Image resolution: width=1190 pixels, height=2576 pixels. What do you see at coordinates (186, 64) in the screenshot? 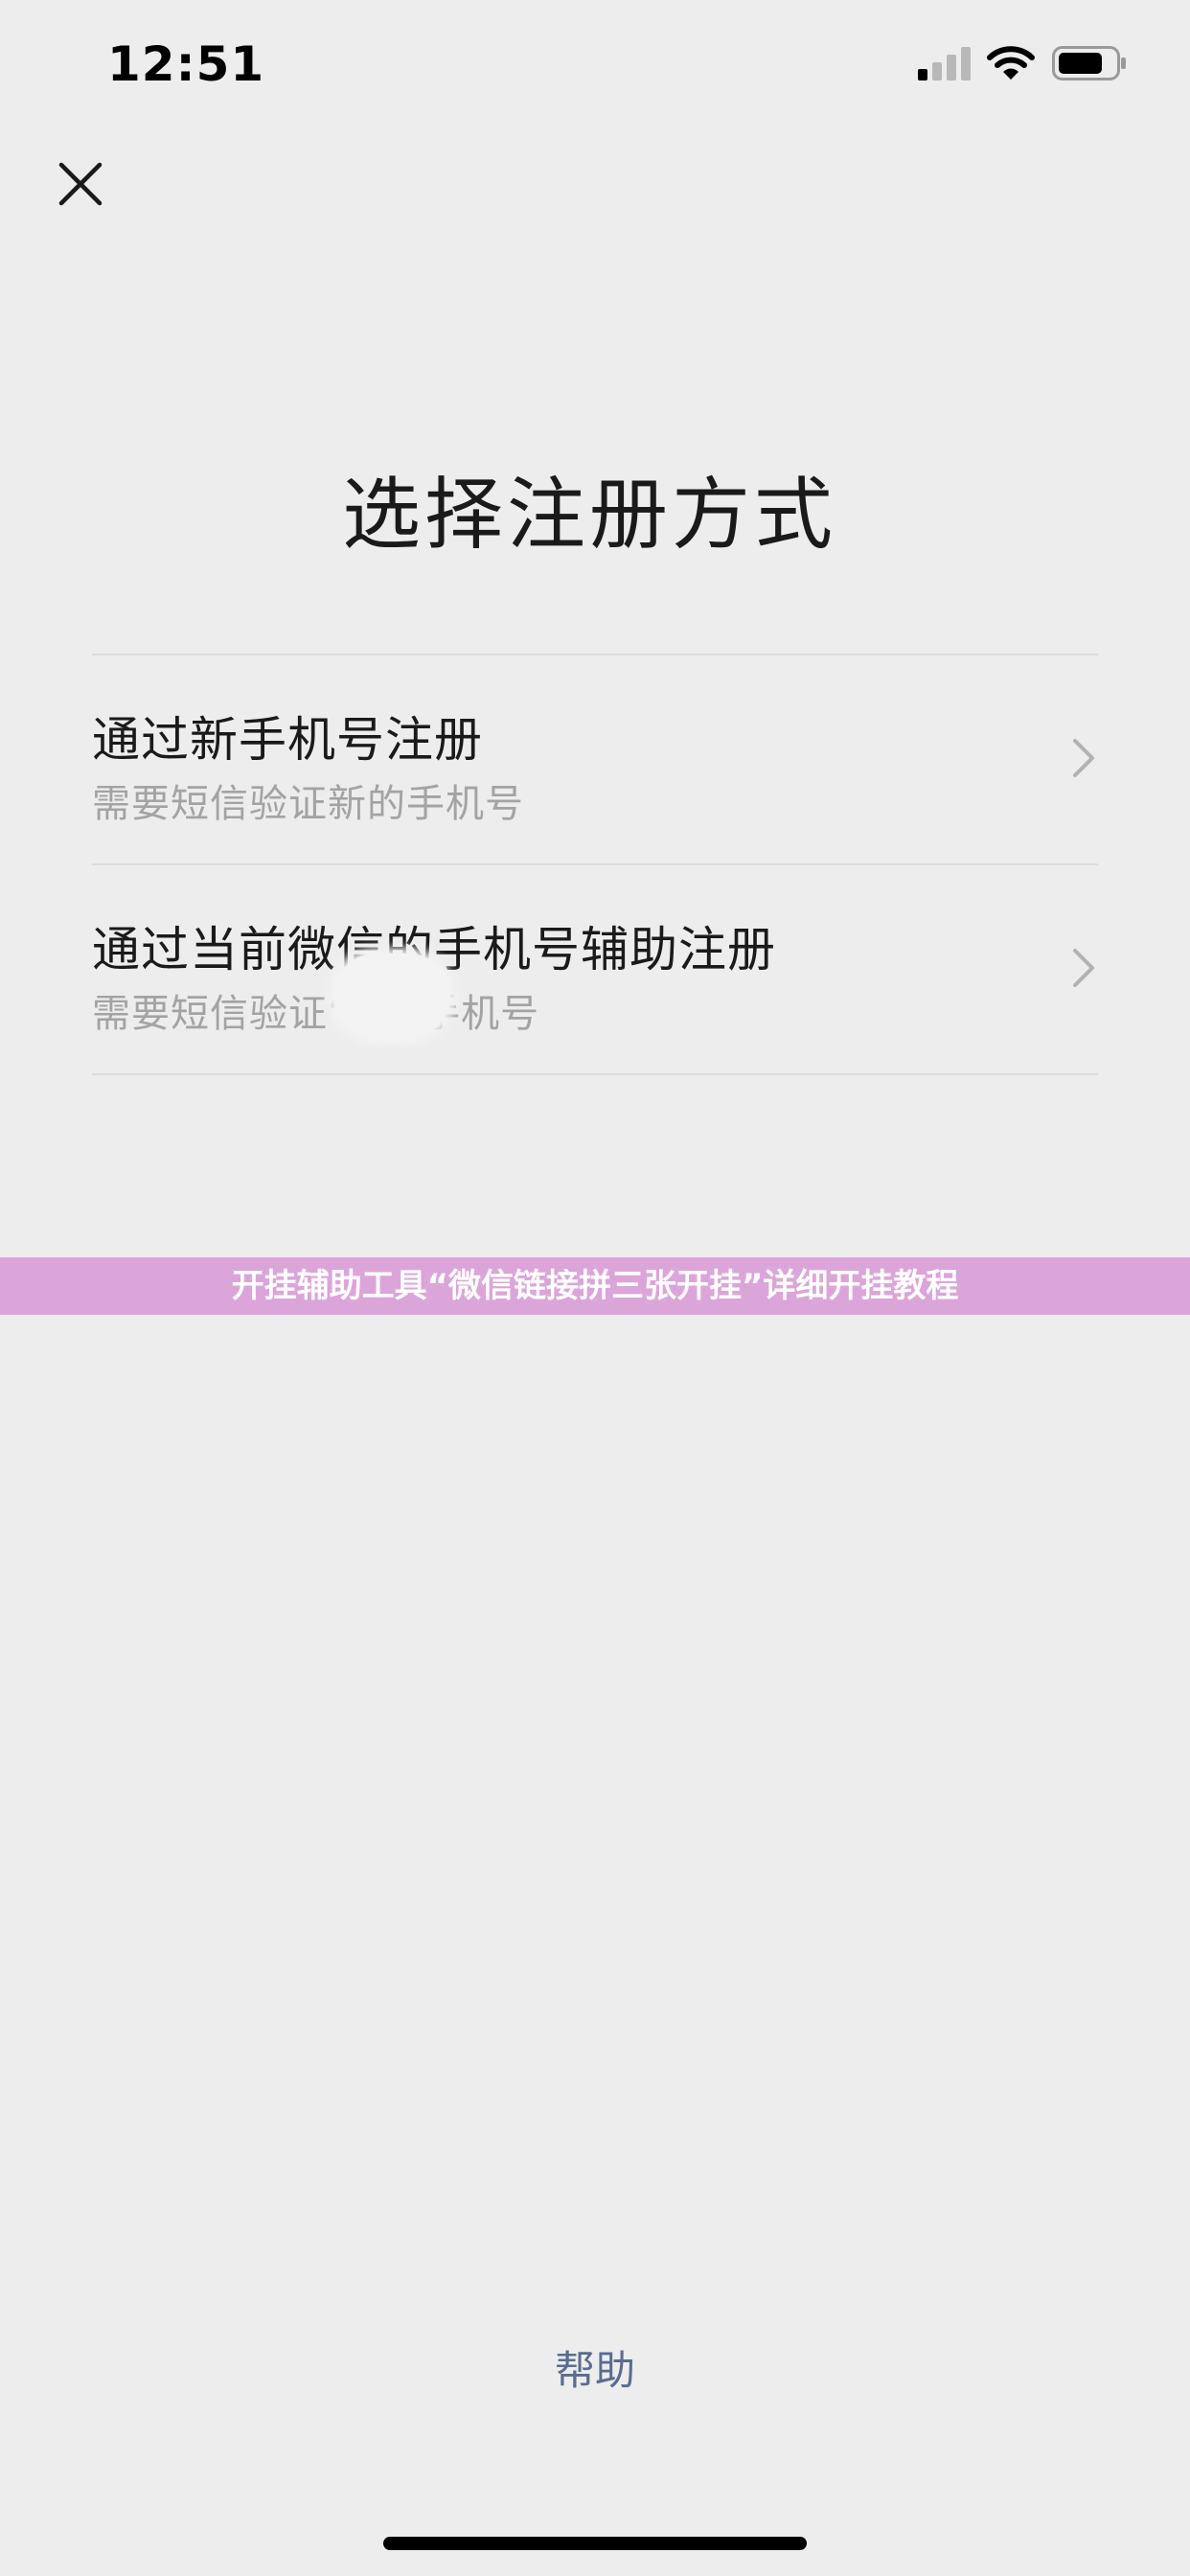
I see `status-time: 12:51` at bounding box center [186, 64].